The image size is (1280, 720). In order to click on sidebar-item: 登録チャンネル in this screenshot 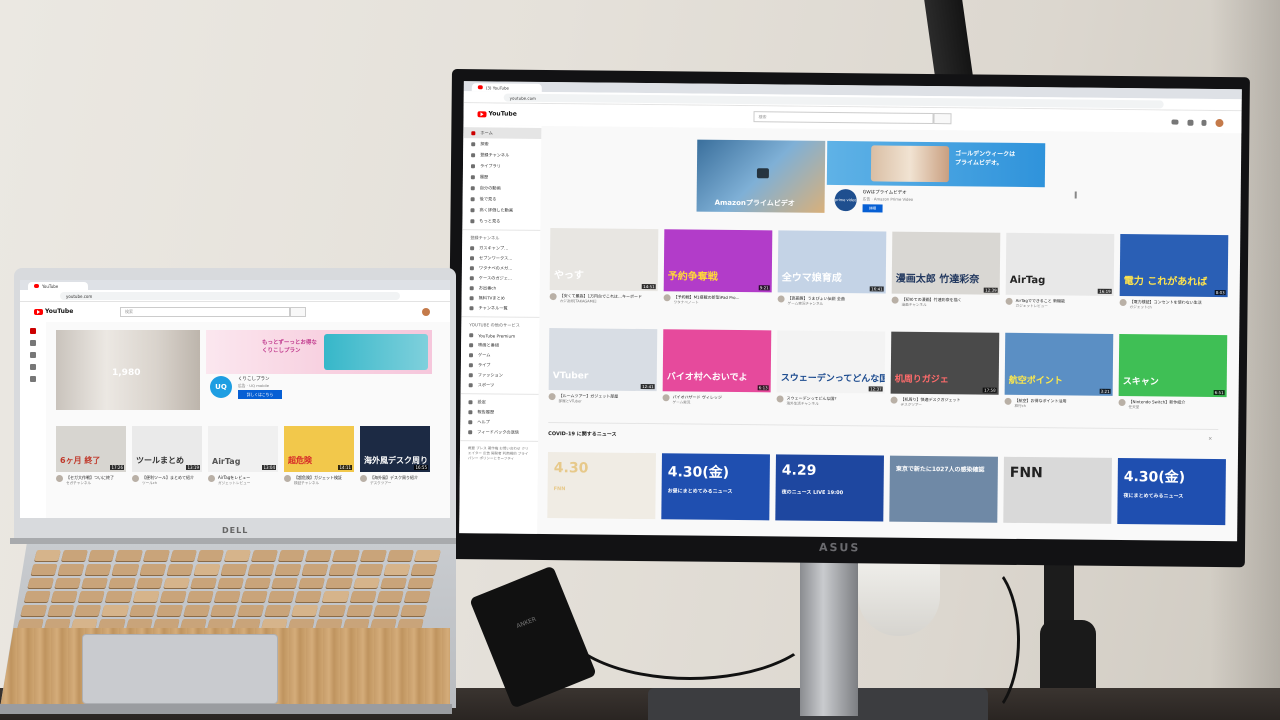, I will do `click(502, 155)`.